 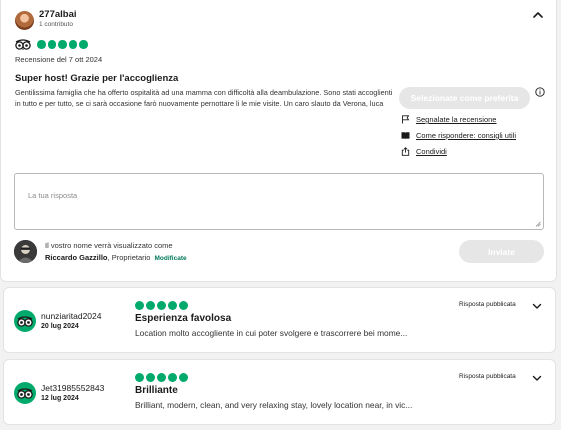 What do you see at coordinates (405, 151) in the screenshot?
I see `share-icon` at bounding box center [405, 151].